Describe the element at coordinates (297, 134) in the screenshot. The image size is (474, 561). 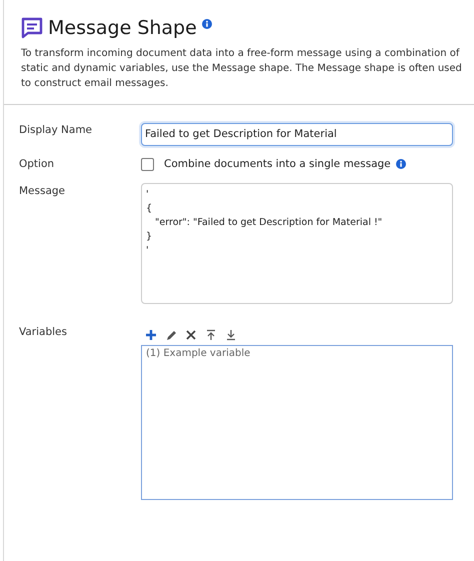
I see `input-field: Failed to get Description for Material` at that location.